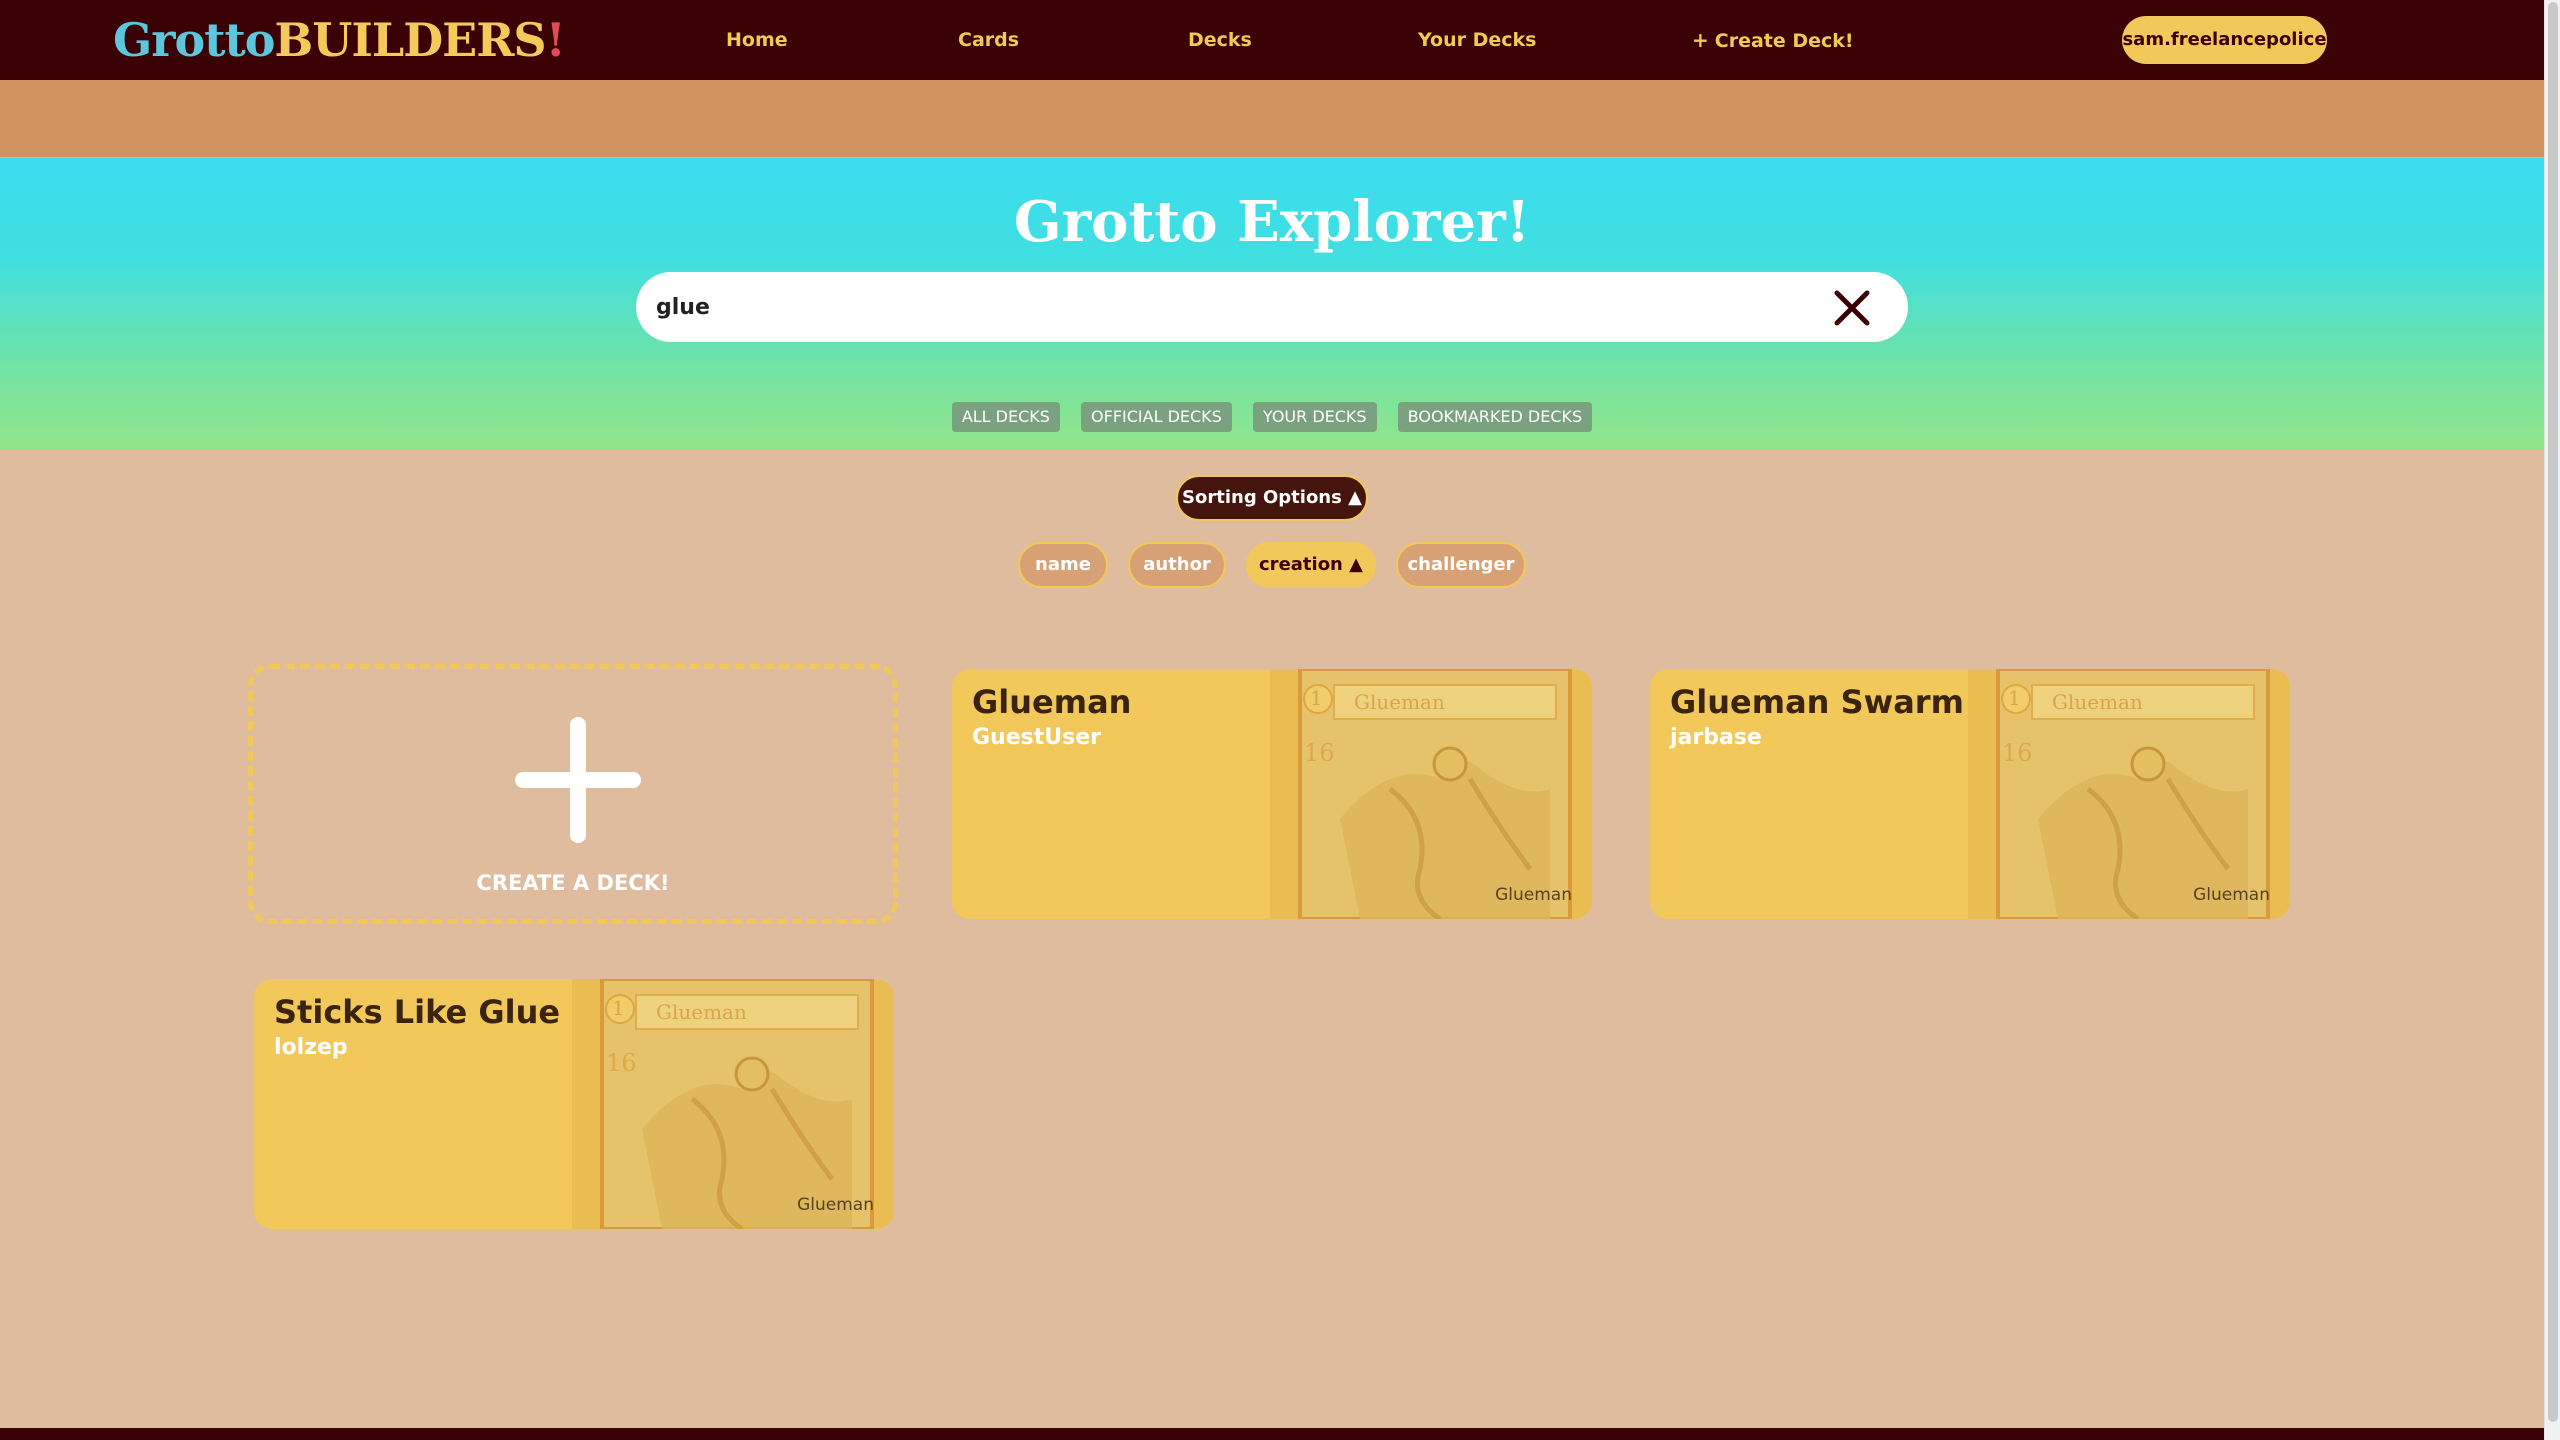 The image size is (2560, 1440). Describe the element at coordinates (1852, 308) in the screenshot. I see `close-icon` at that location.